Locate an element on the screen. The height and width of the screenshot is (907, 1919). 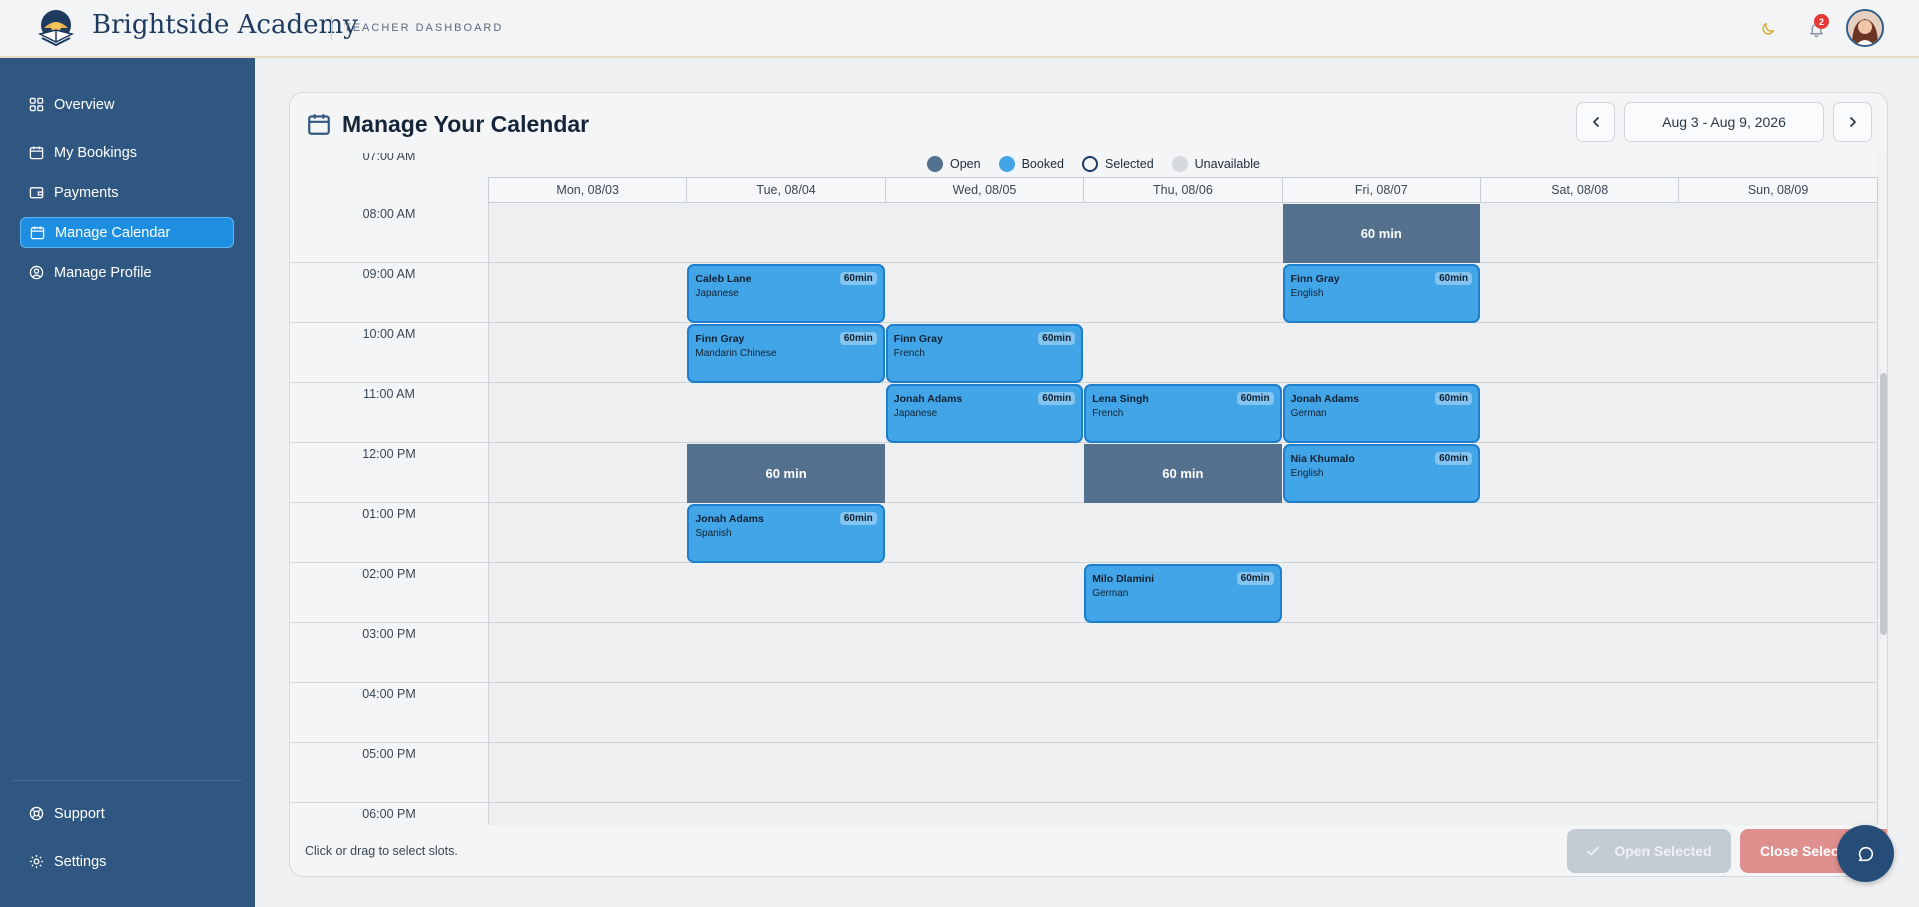
calendar-scrollbar is located at coordinates (1882, 489).